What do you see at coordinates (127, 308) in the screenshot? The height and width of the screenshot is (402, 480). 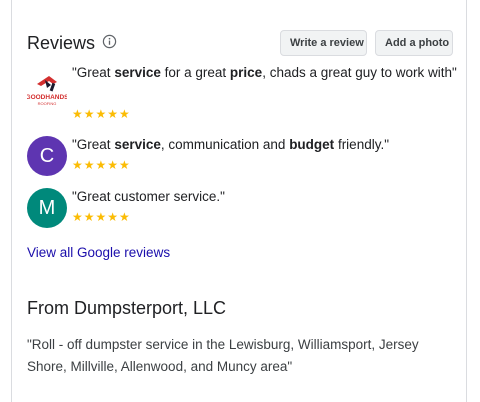 I see `from-business-title: From Dumpsterport, LLC` at bounding box center [127, 308].